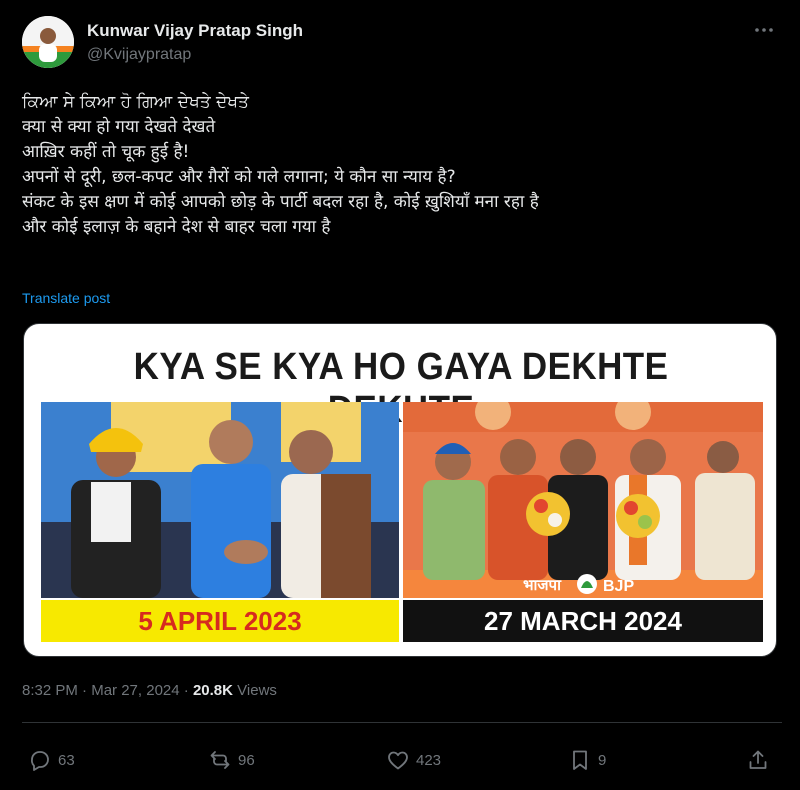 Image resolution: width=800 pixels, height=790 pixels. I want to click on author-name: Kunwar Vijay Pratap Singh, so click(195, 31).